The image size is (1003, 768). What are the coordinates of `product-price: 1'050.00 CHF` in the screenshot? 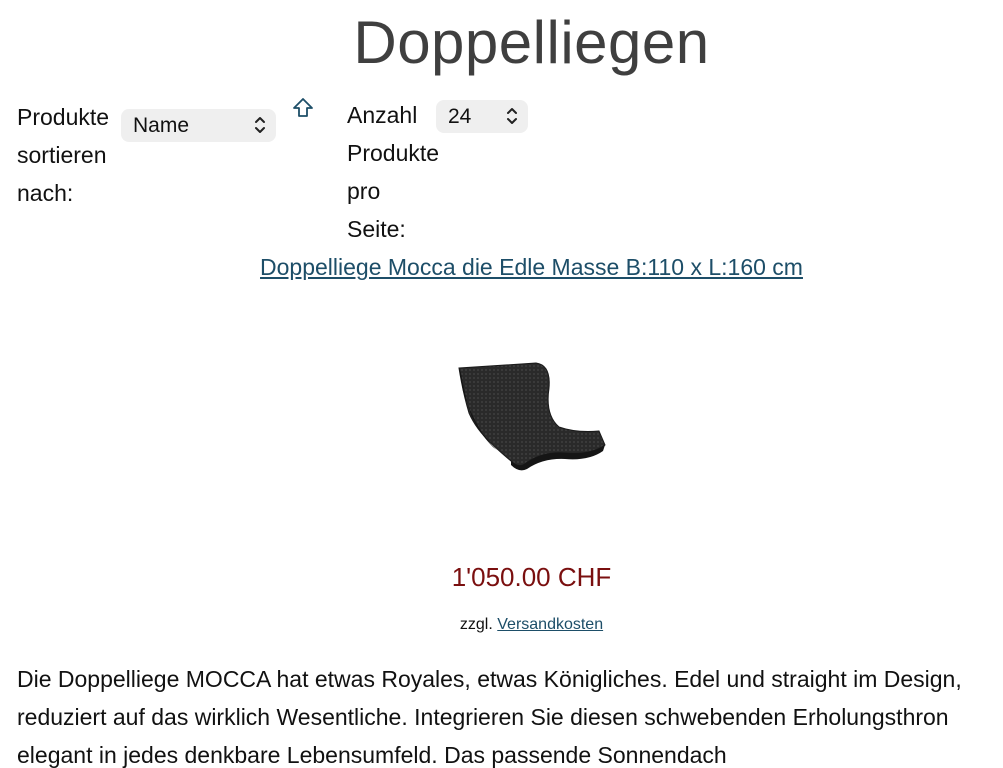 It's located at (531, 577).